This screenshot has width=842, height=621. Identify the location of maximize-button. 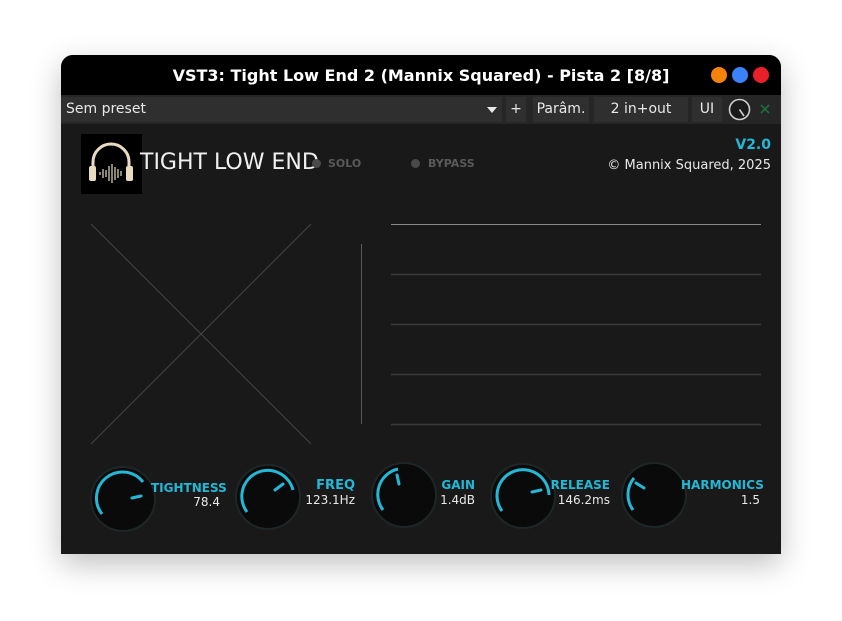
(740, 75).